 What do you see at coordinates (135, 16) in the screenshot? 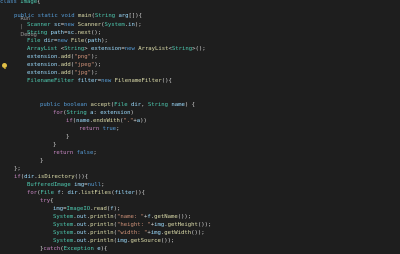
I see `code-token: []){` at bounding box center [135, 16].